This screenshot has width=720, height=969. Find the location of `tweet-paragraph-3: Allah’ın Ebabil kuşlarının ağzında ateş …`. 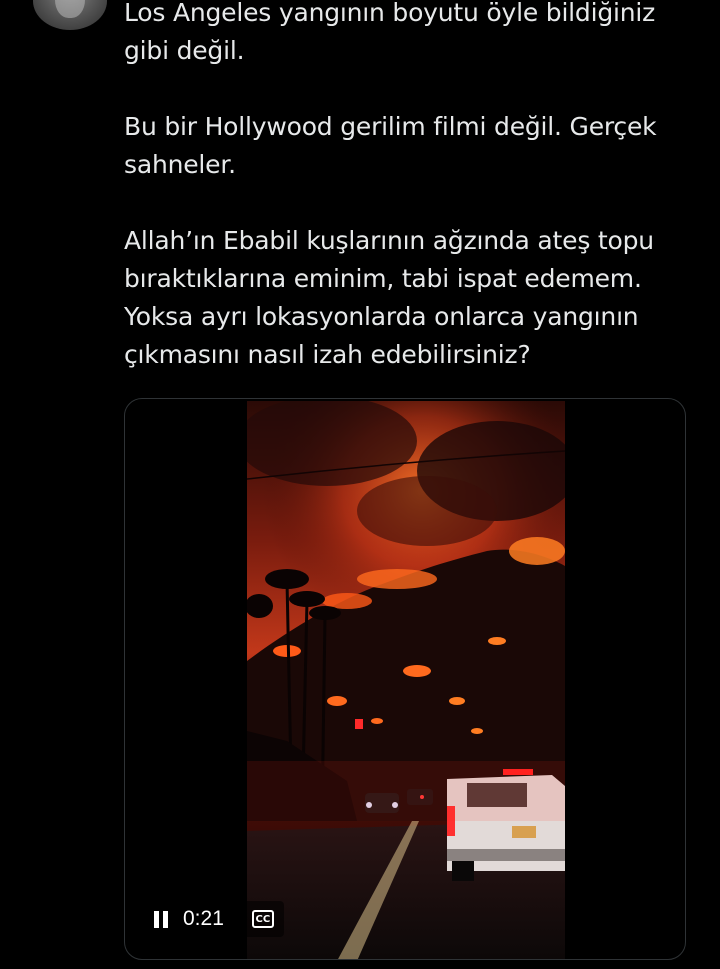

tweet-paragraph-3: Allah’ın Ebabil kuşlarının ağzında ateş … is located at coordinates (389, 297).